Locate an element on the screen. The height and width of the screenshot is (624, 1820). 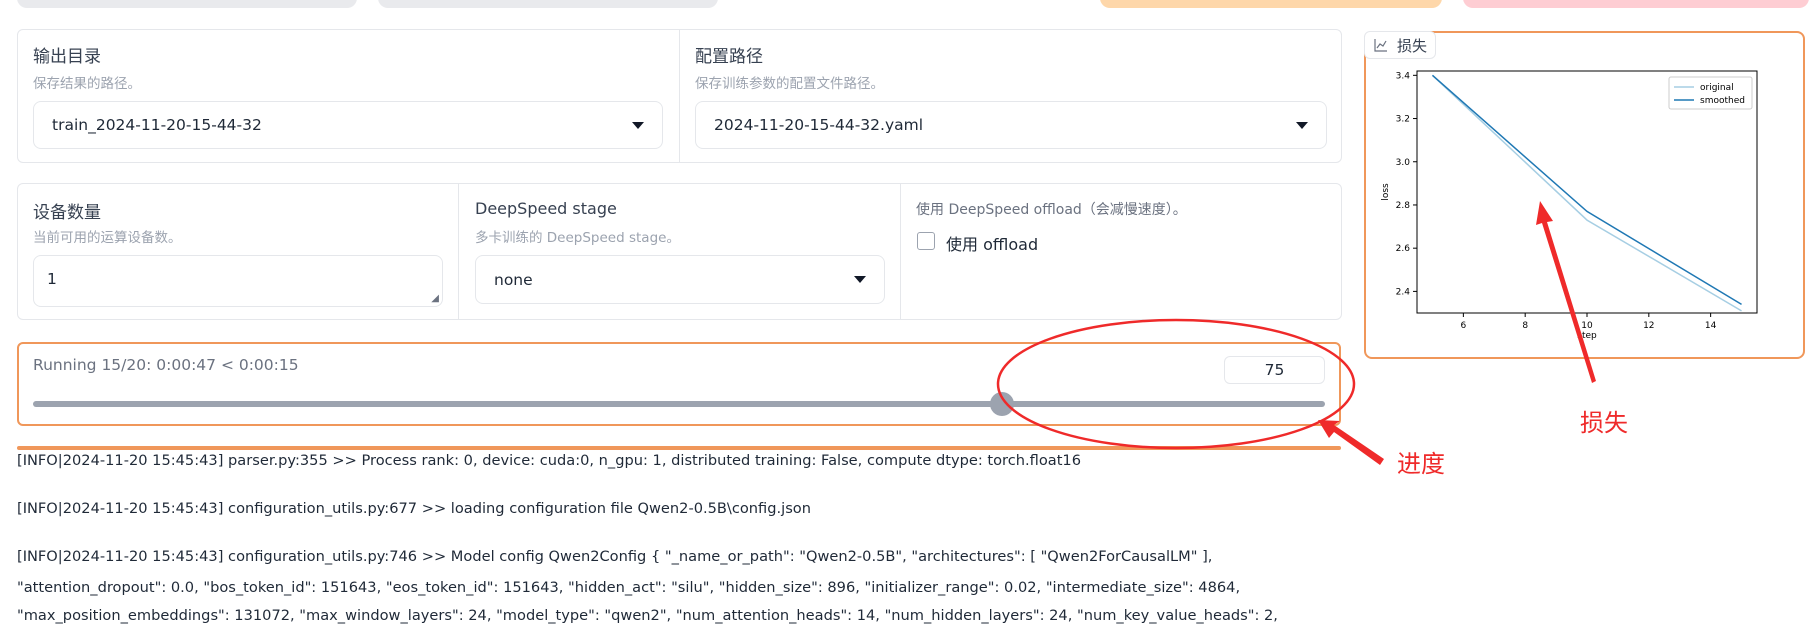
offload-checkbox is located at coordinates (926, 241).